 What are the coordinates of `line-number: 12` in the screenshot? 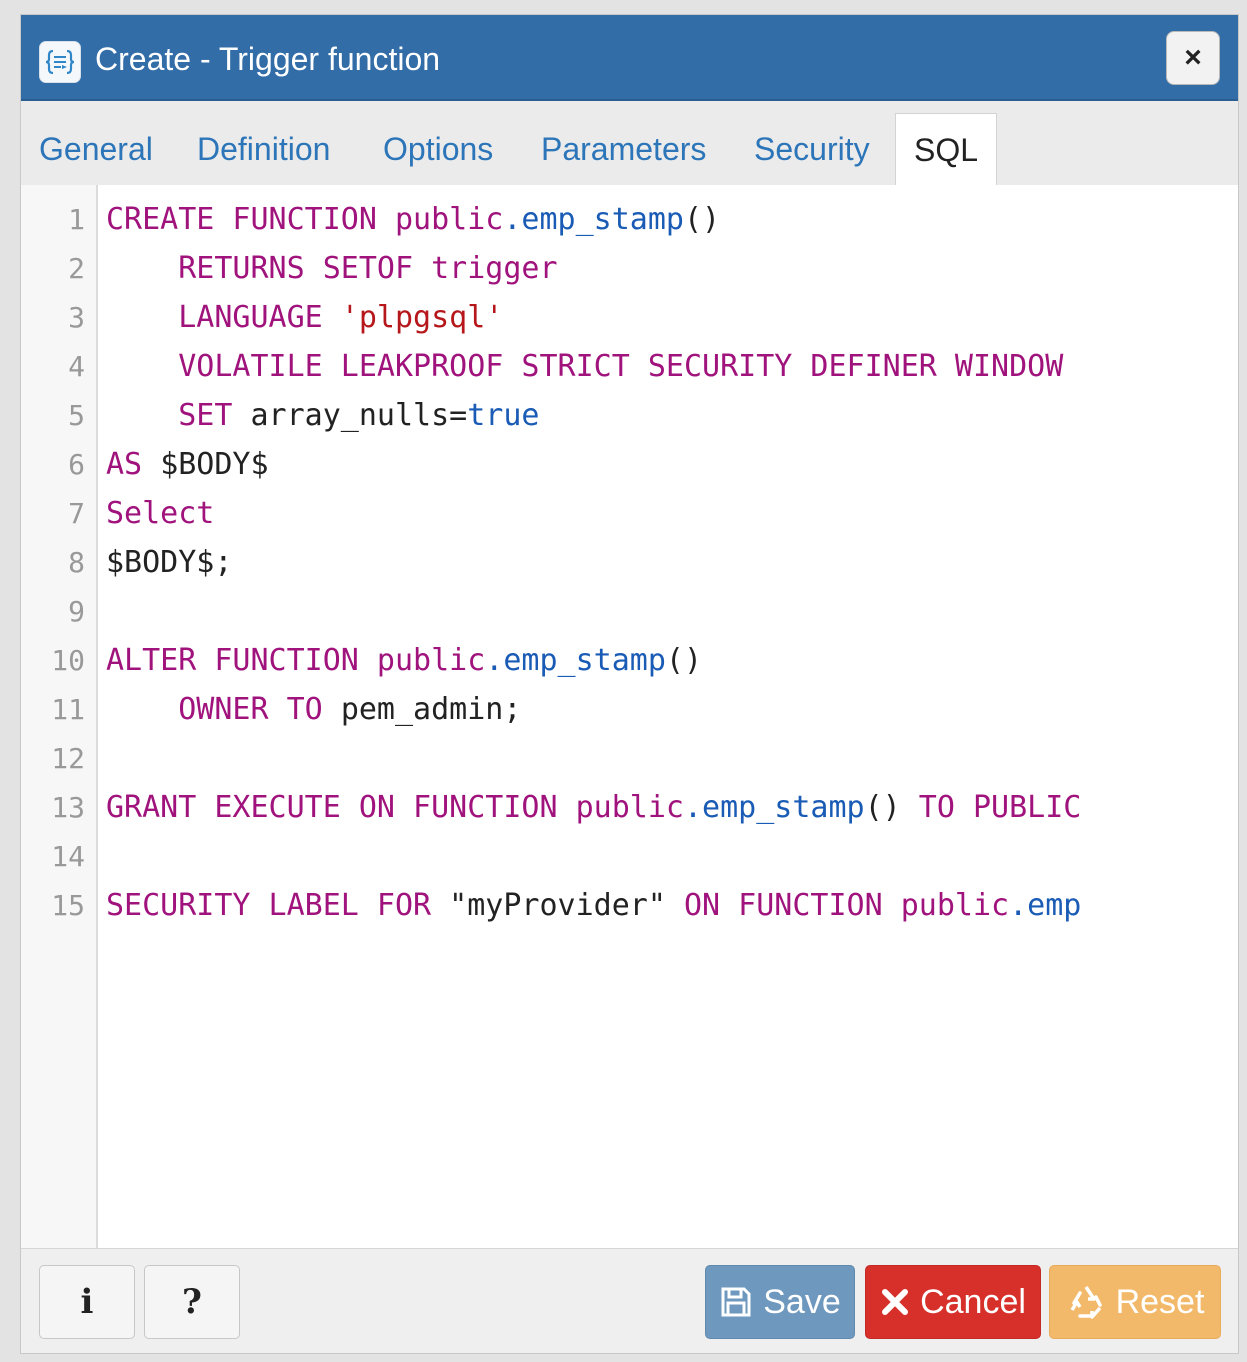 It's located at (68, 758).